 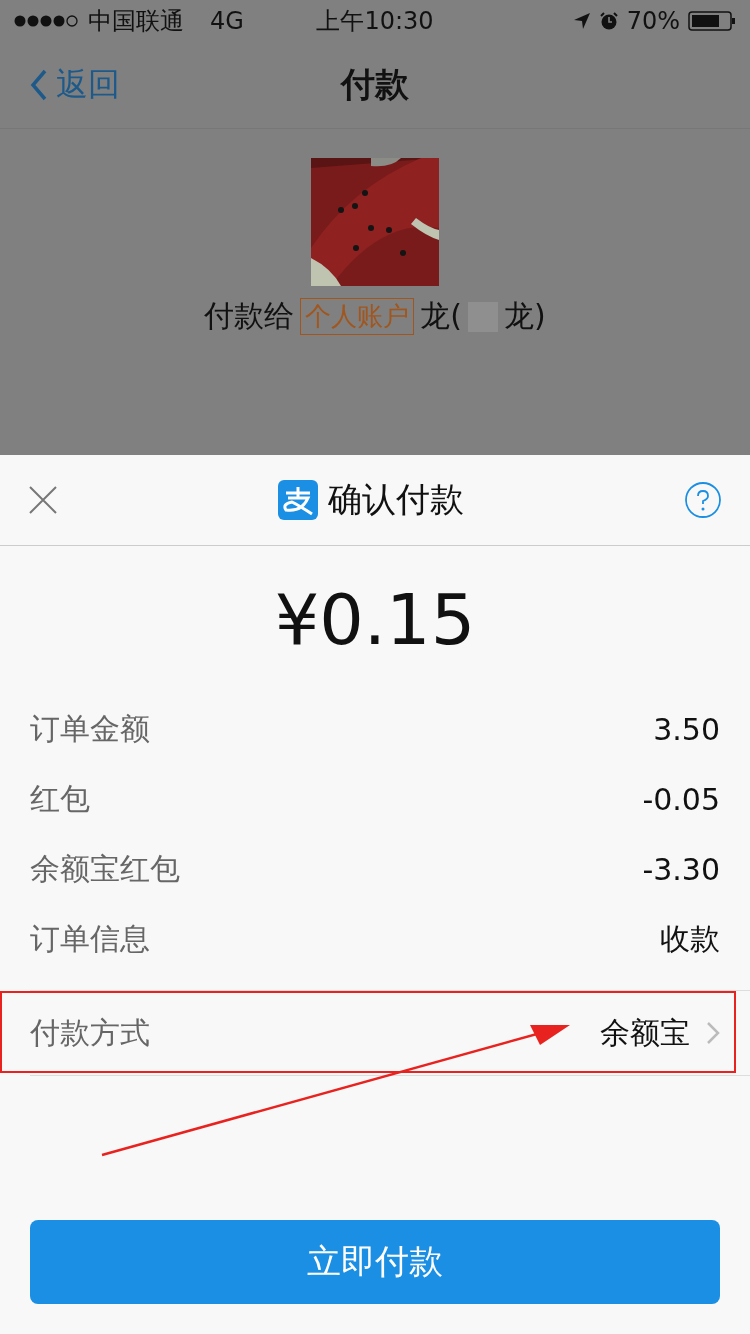 What do you see at coordinates (713, 1033) in the screenshot?
I see `chevron-right-icon` at bounding box center [713, 1033].